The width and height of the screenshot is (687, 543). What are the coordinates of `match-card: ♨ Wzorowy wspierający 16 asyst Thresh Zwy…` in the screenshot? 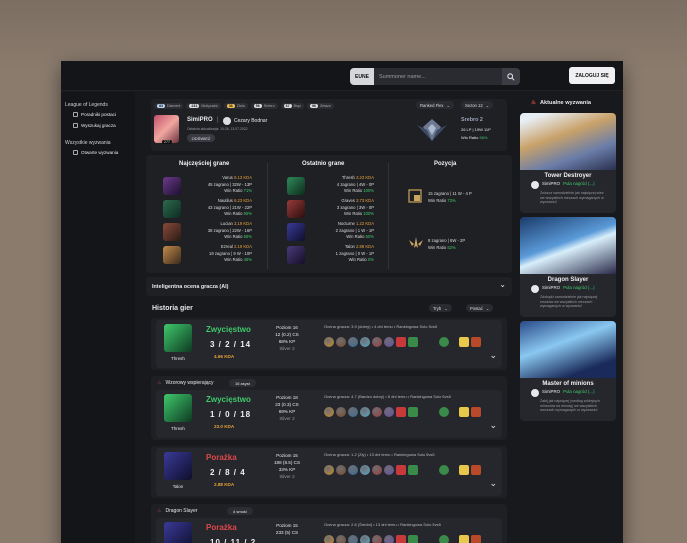 It's located at (329, 408).